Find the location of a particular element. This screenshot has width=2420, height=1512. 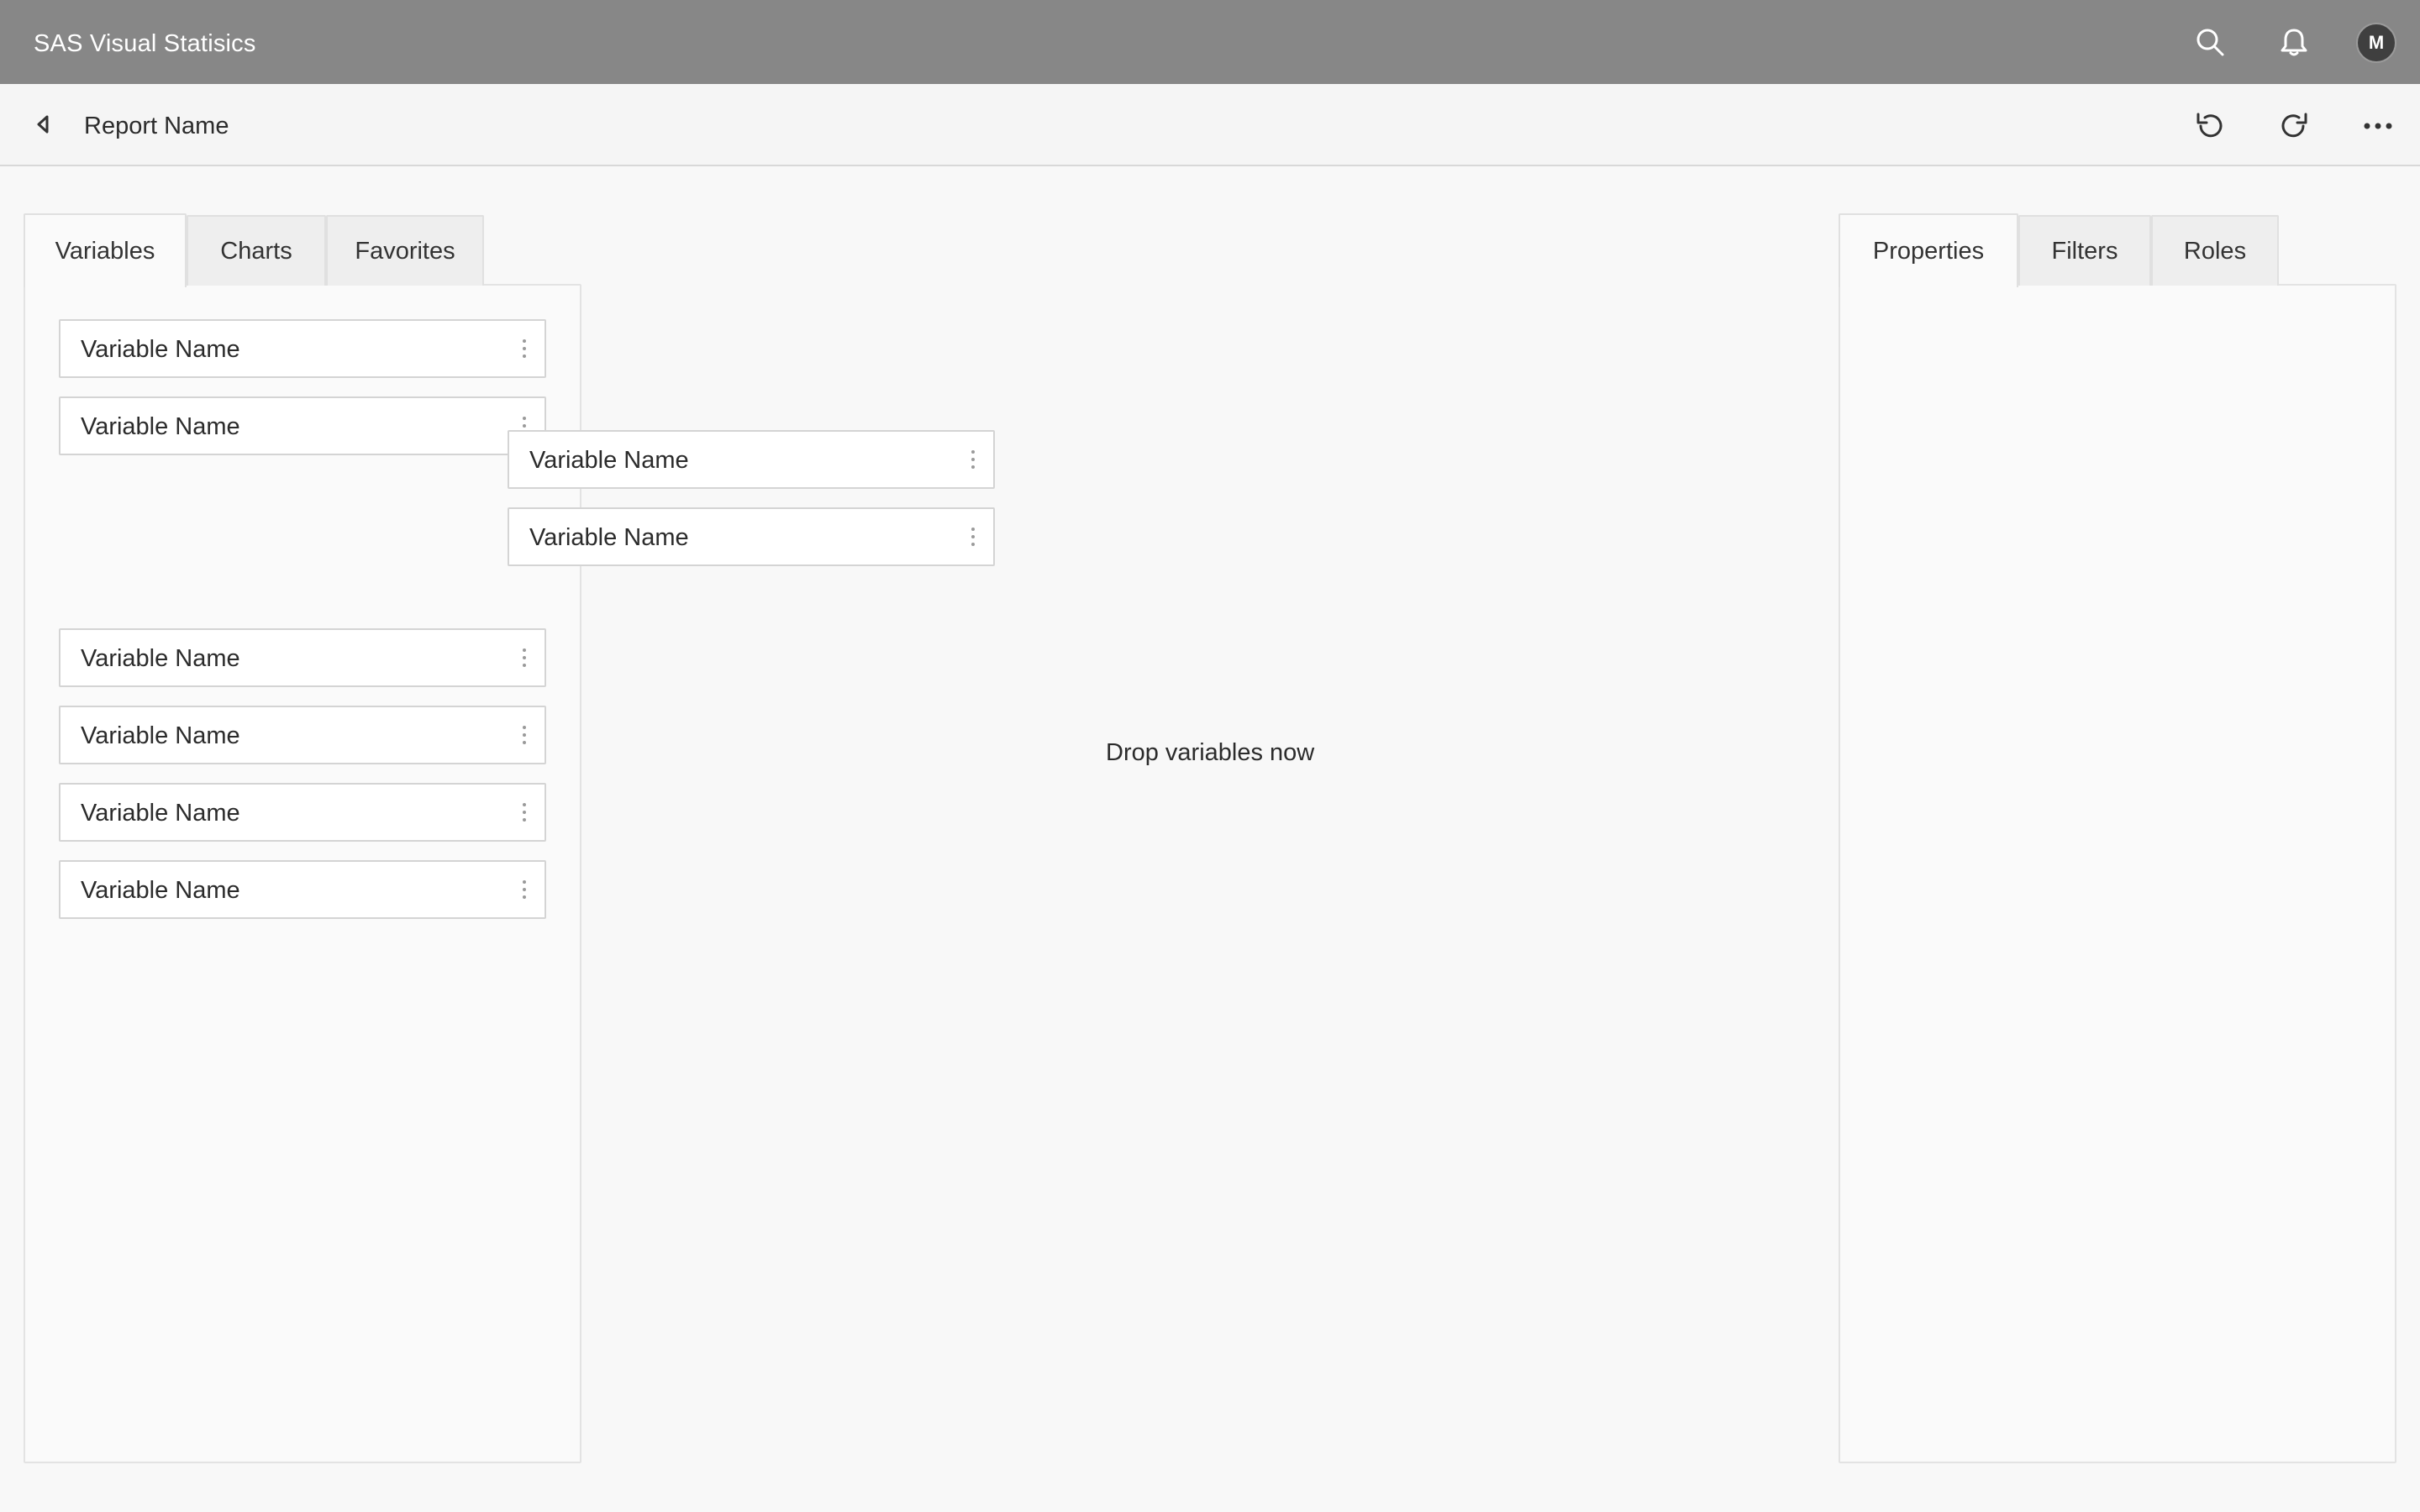

tab-label: Roles is located at coordinates (2215, 251).